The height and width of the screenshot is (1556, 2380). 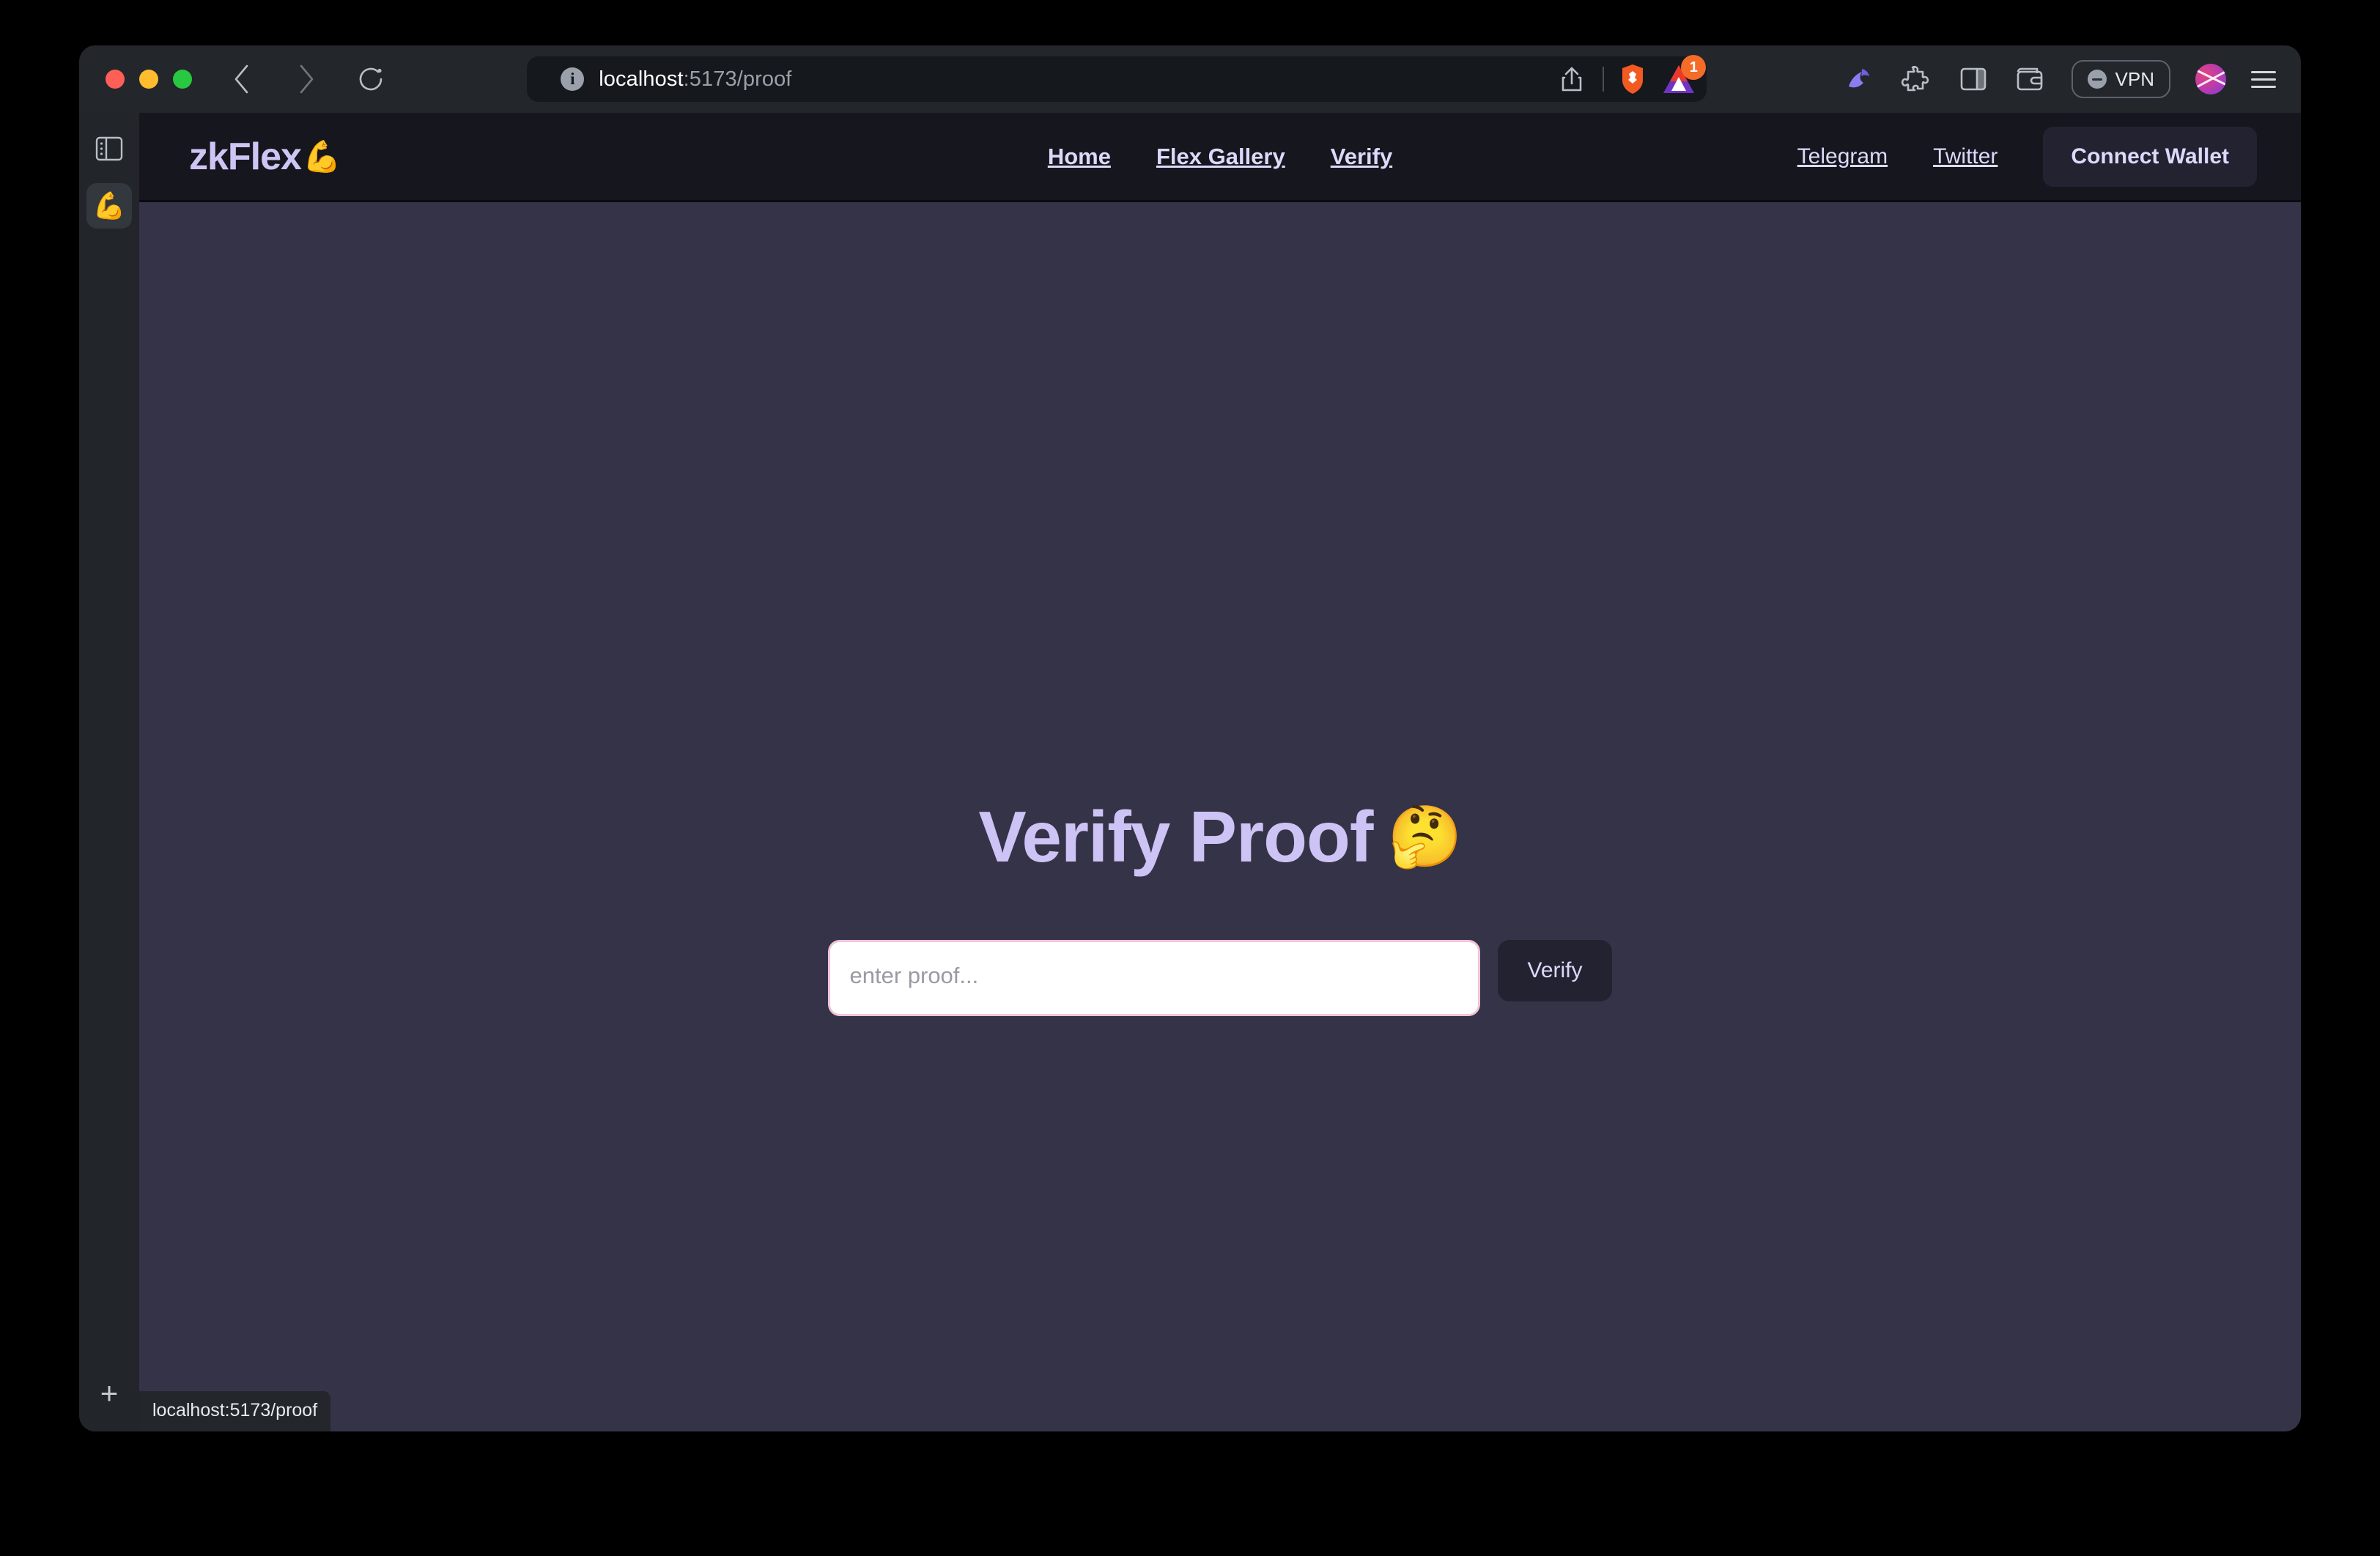 I want to click on url-host: localhost, so click(x=641, y=79).